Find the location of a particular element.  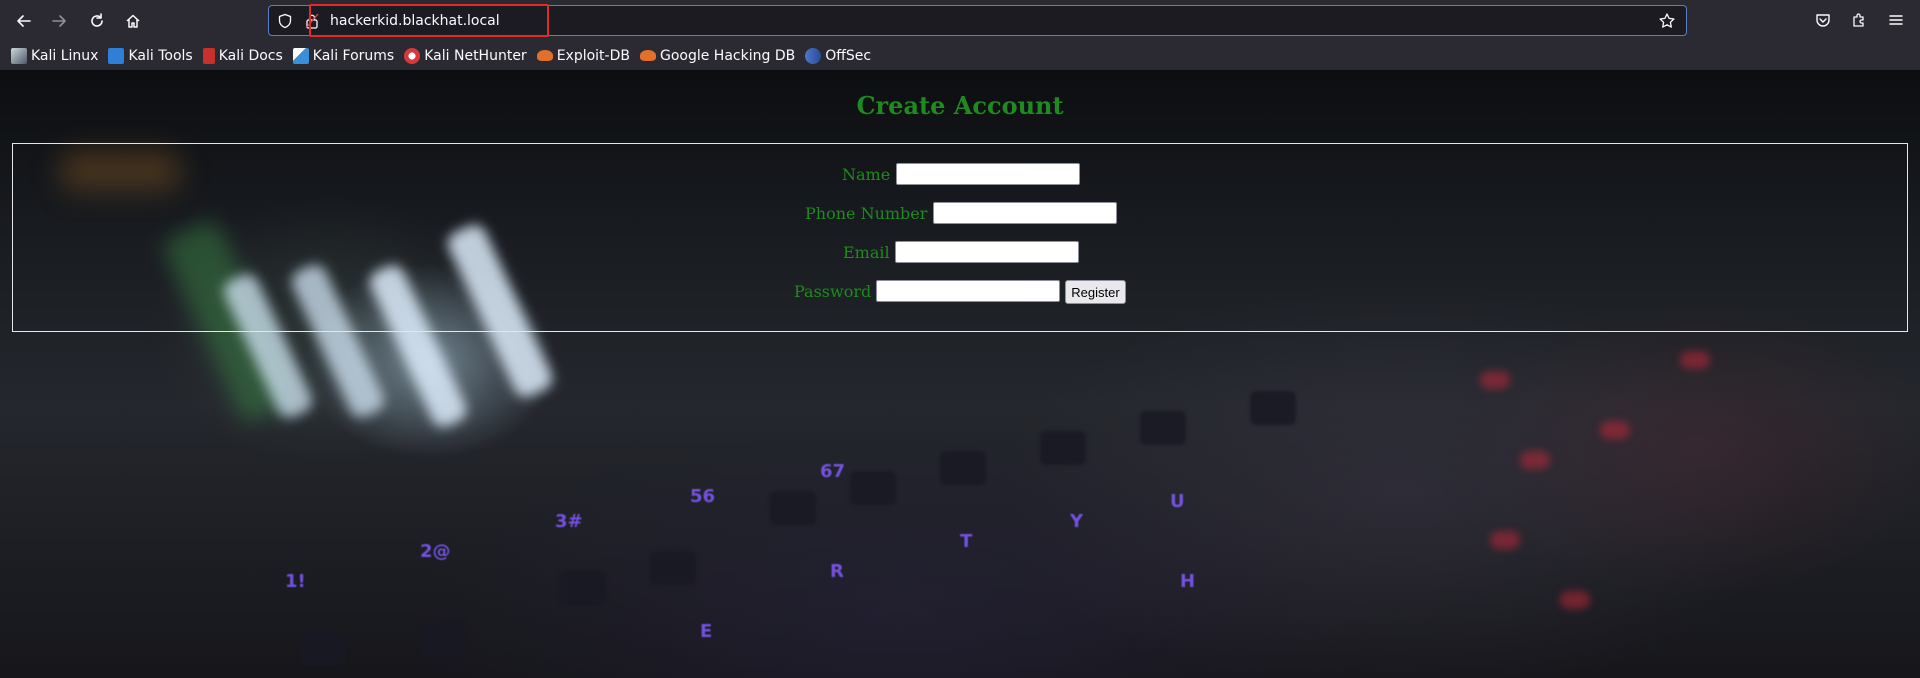

bookmark-label: Kali Forums is located at coordinates (353, 55).